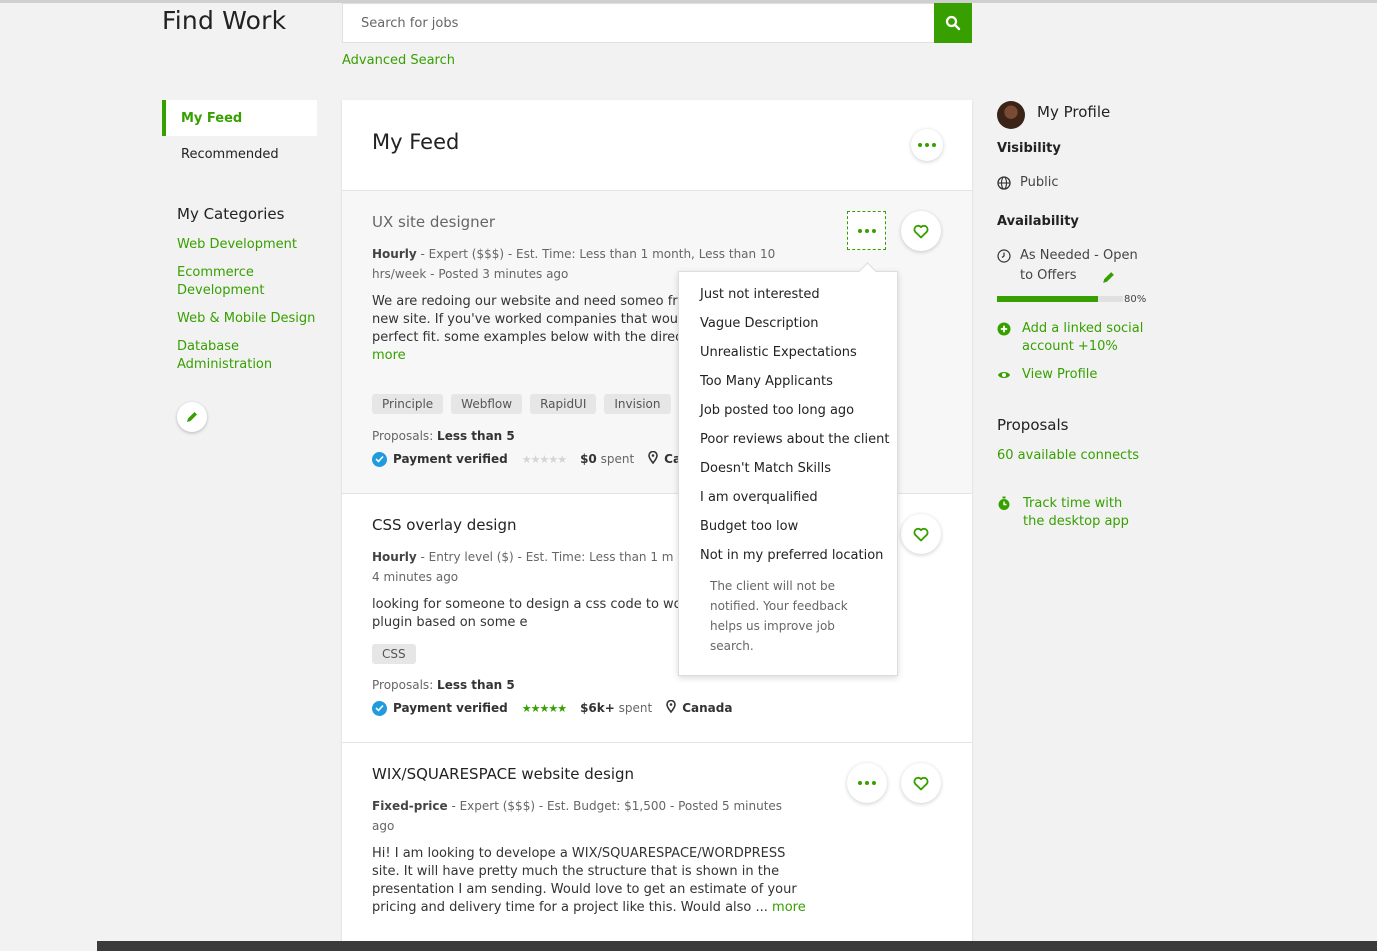 The width and height of the screenshot is (1377, 951). Describe the element at coordinates (252, 319) in the screenshot. I see `category-link: Web & Mobile Design` at that location.